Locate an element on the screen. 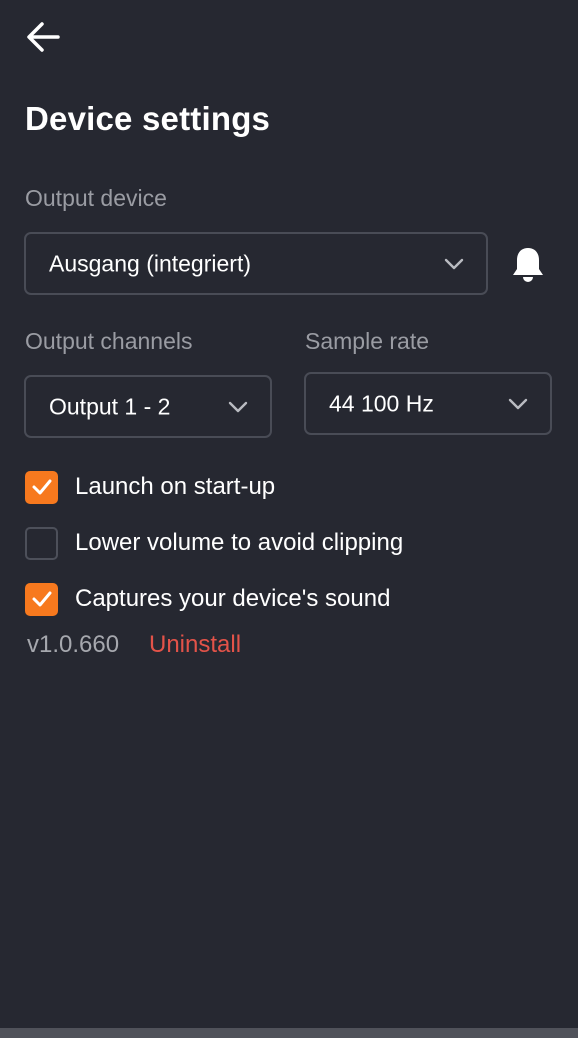  output-device-value: Ausgang (integriert) is located at coordinates (150, 263).